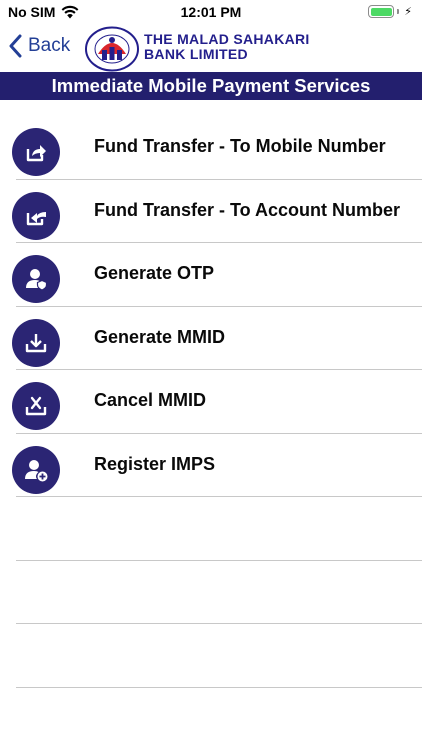  What do you see at coordinates (150, 400) in the screenshot?
I see `menu-item-label: Cancel MMID` at bounding box center [150, 400].